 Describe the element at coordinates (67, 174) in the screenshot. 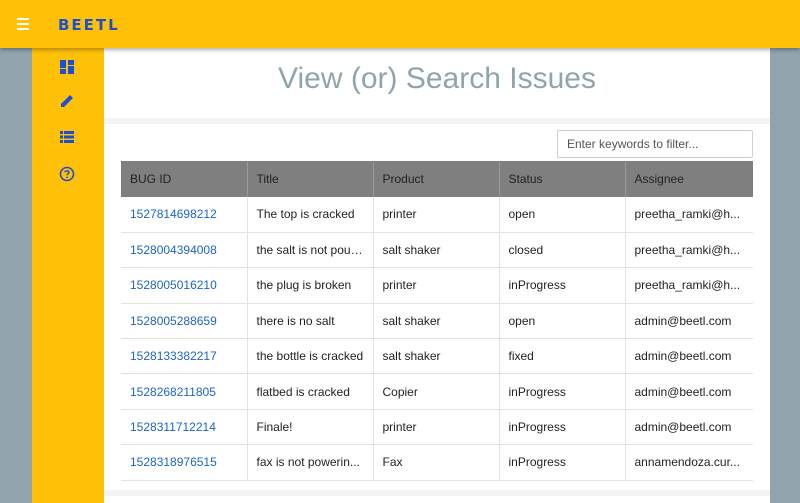

I see `help-icon` at that location.